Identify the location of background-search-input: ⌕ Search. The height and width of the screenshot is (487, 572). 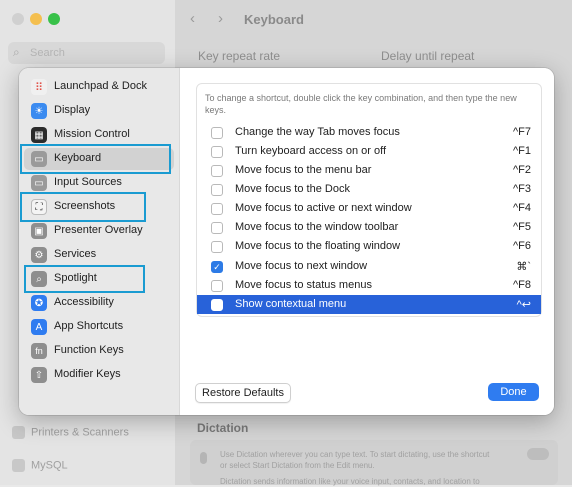
(86, 53).